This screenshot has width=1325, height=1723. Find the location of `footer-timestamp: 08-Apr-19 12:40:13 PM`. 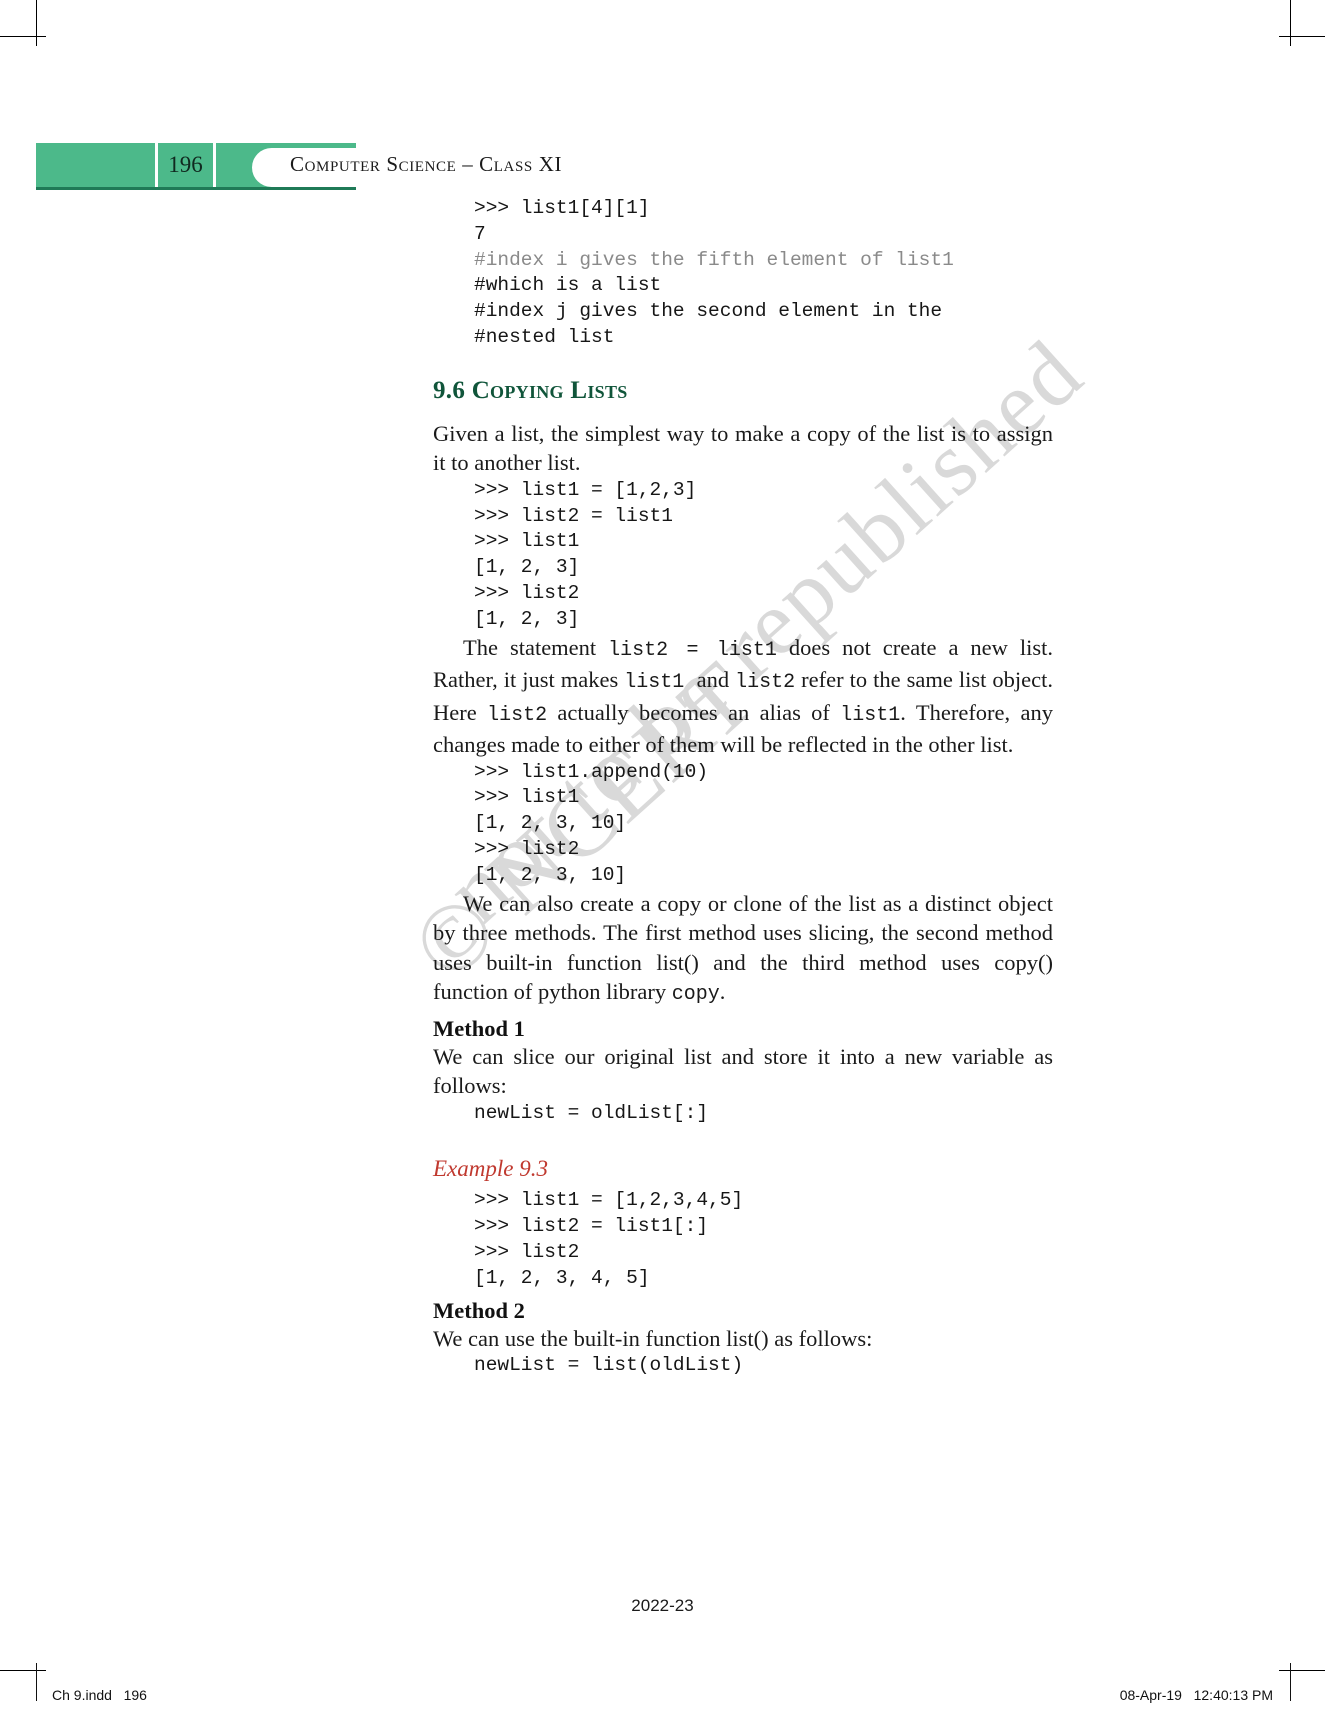

footer-timestamp: 08-Apr-19 12:40:13 PM is located at coordinates (1196, 1695).